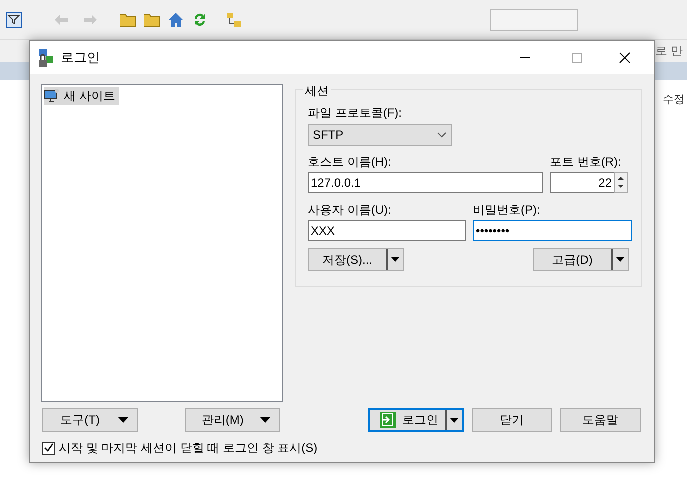  I want to click on parent-folder-icon, so click(128, 19).